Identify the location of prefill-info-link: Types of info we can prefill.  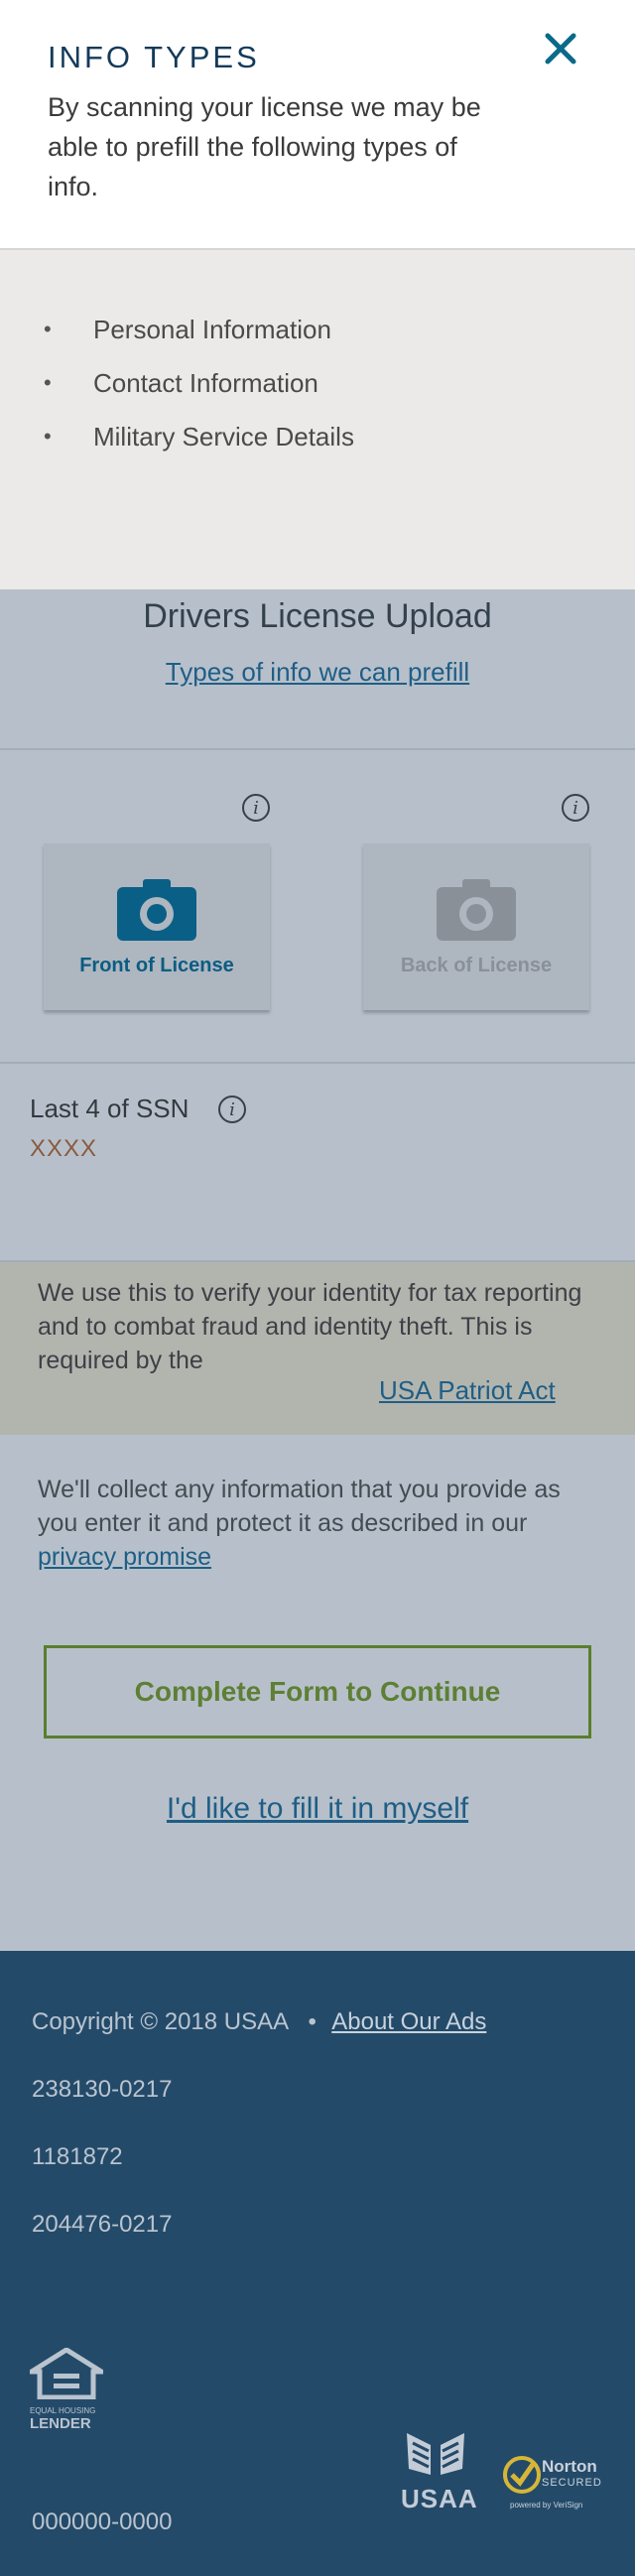
(317, 673).